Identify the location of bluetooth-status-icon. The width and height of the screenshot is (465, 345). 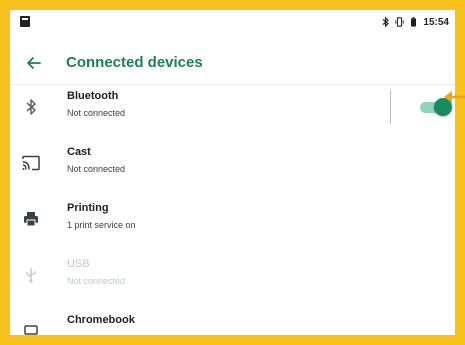
(386, 22).